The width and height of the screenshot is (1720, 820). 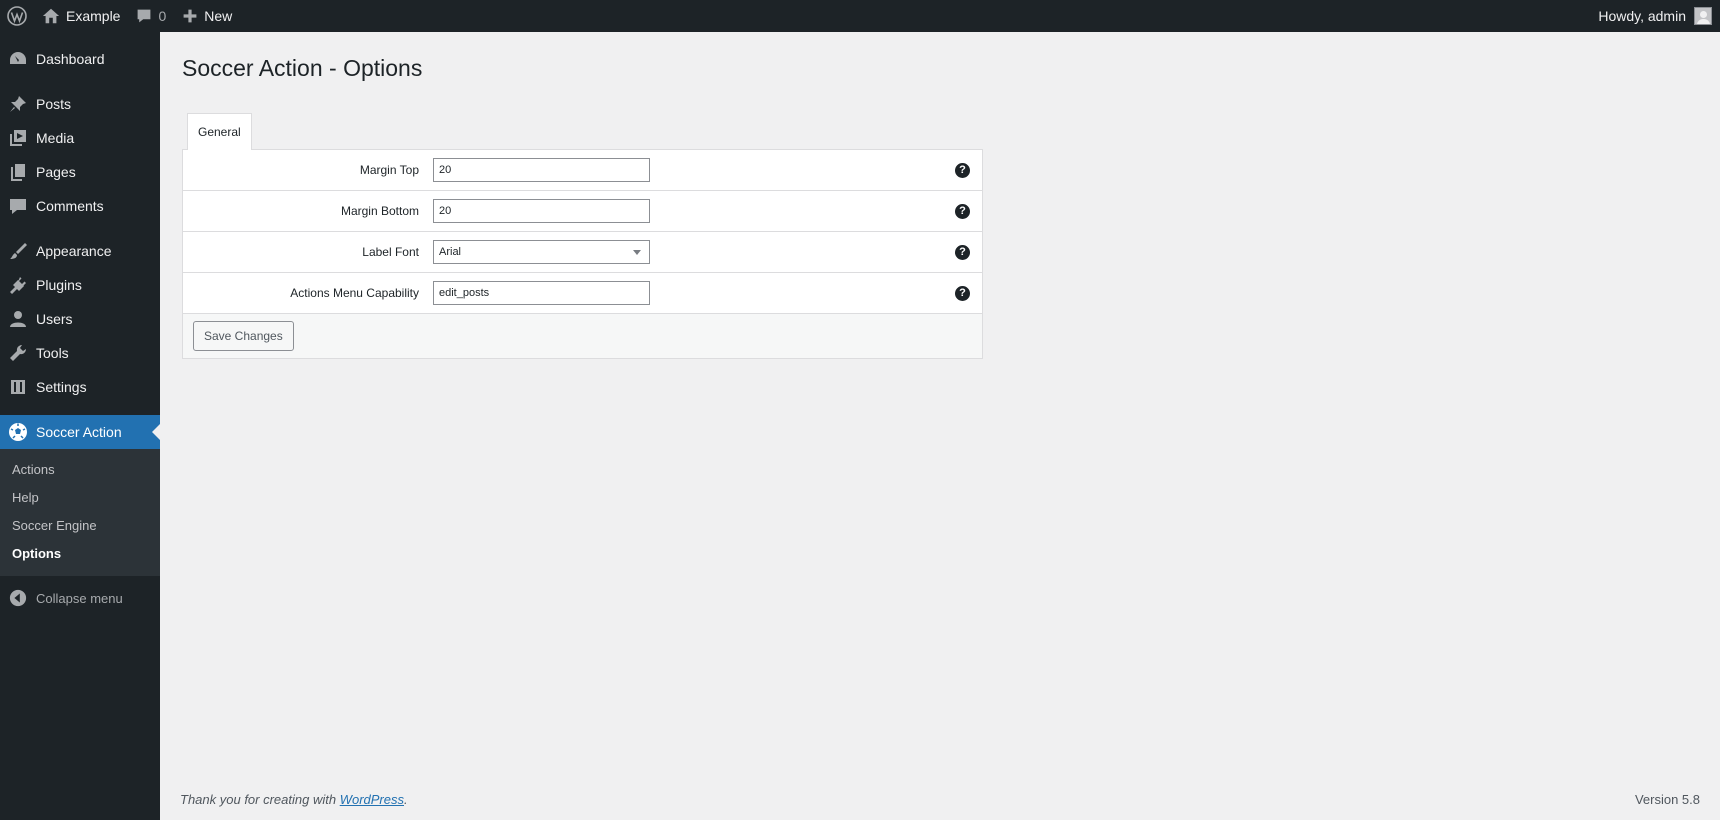 What do you see at coordinates (18, 104) in the screenshot?
I see `pin-icon` at bounding box center [18, 104].